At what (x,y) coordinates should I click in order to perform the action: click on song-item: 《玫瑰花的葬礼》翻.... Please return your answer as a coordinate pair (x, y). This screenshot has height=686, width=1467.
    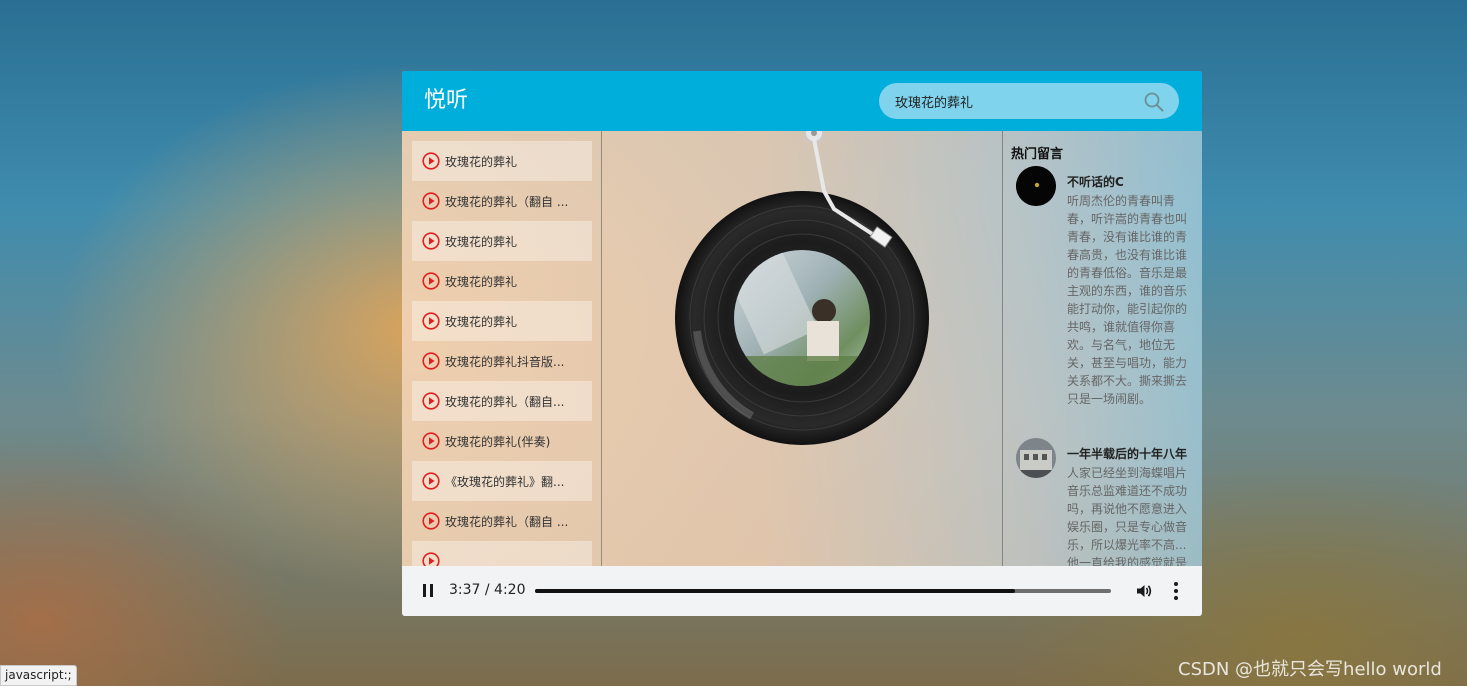
    Looking at the image, I should click on (502, 481).